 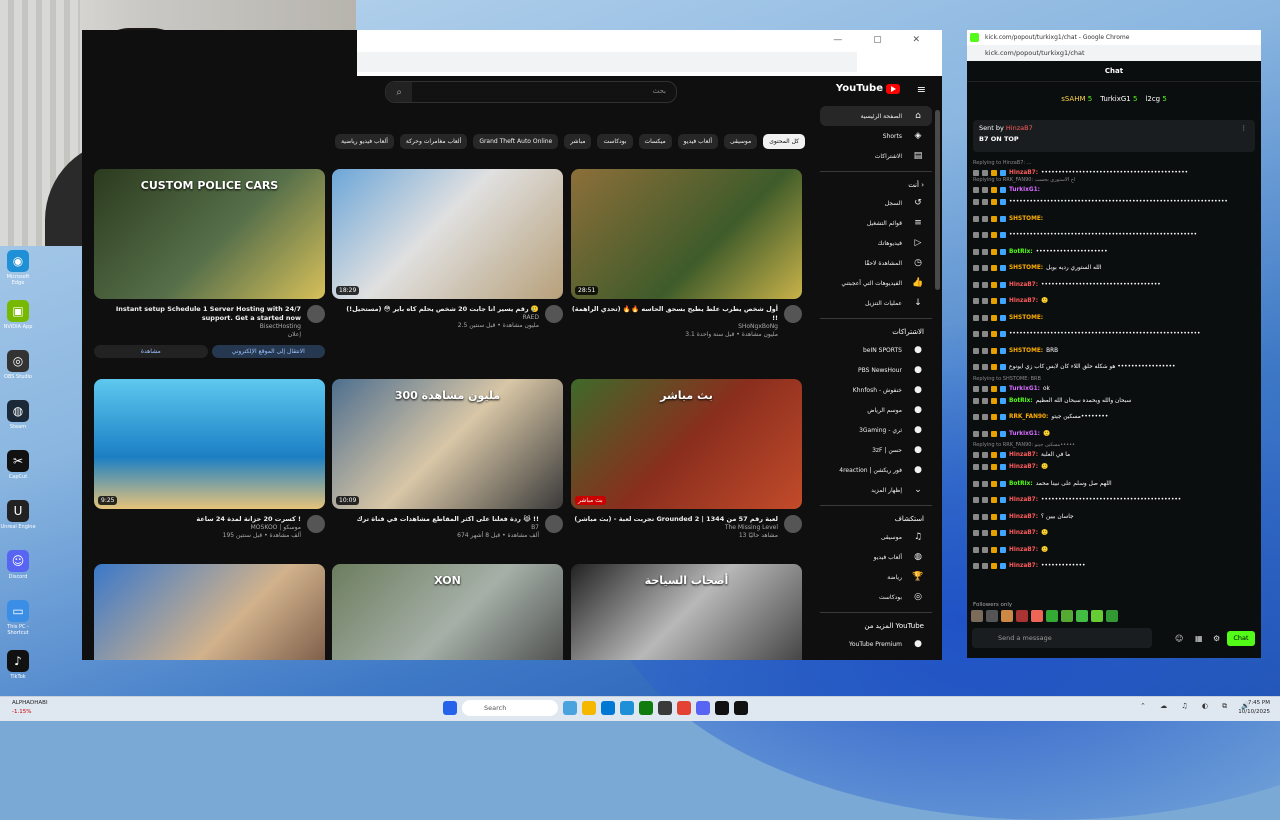 What do you see at coordinates (1114, 550) in the screenshot?
I see `chat-message: HinzaB7: 🙂` at bounding box center [1114, 550].